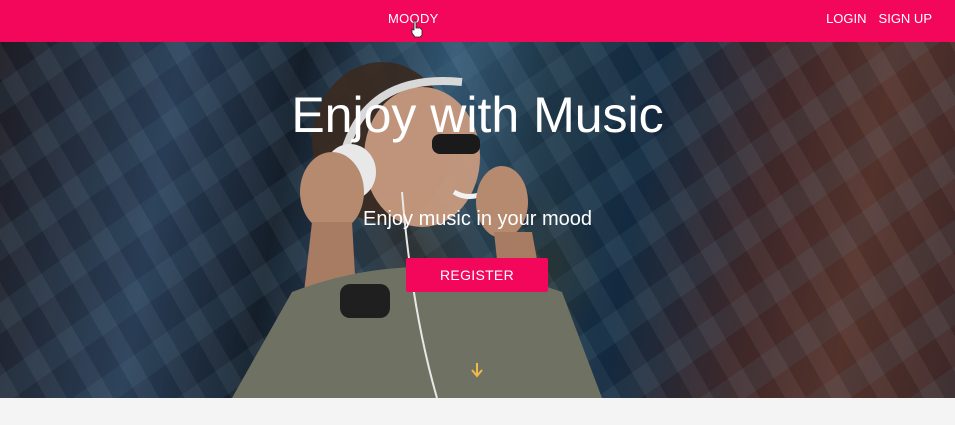 This screenshot has height=425, width=955. Describe the element at coordinates (477, 275) in the screenshot. I see `register-button: REGISTER` at that location.